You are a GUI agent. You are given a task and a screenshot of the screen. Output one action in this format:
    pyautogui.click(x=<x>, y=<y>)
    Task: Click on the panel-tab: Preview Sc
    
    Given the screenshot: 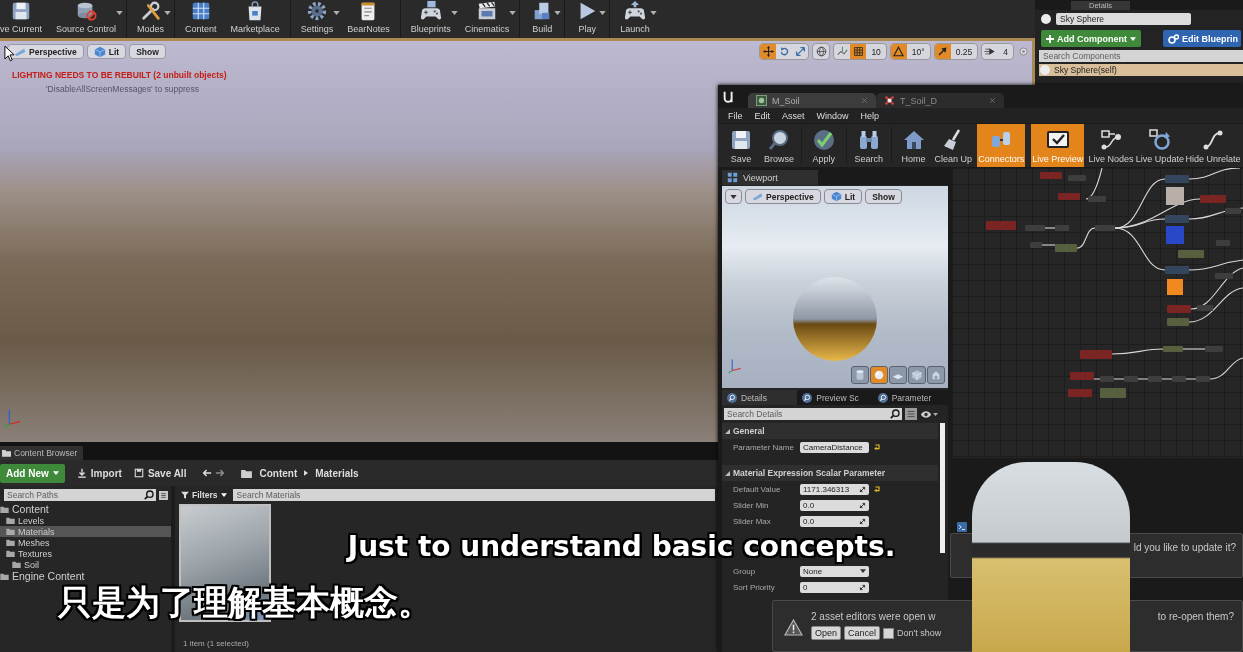 What is the action you would take?
    pyautogui.click(x=835, y=397)
    